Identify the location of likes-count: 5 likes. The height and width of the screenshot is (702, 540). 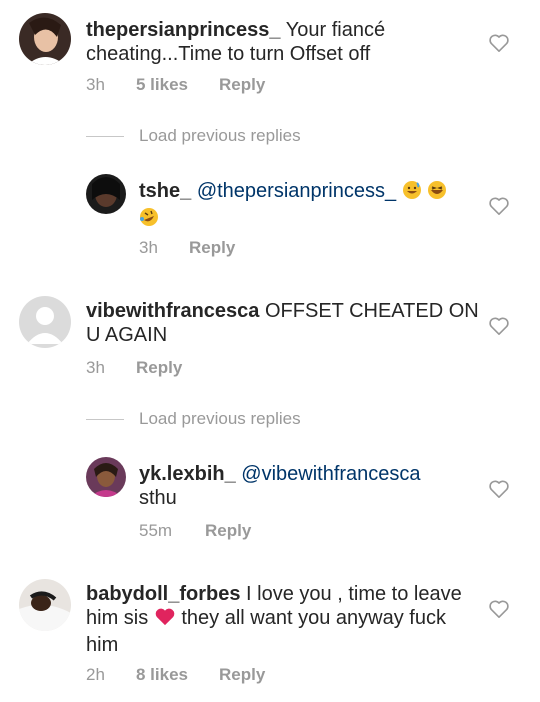
(162, 85).